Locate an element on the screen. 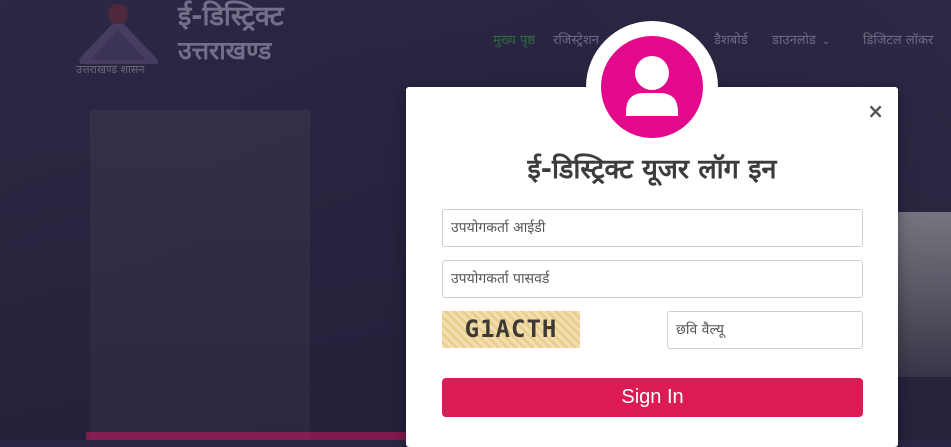 The width and height of the screenshot is (951, 447). password-input is located at coordinates (652, 279).